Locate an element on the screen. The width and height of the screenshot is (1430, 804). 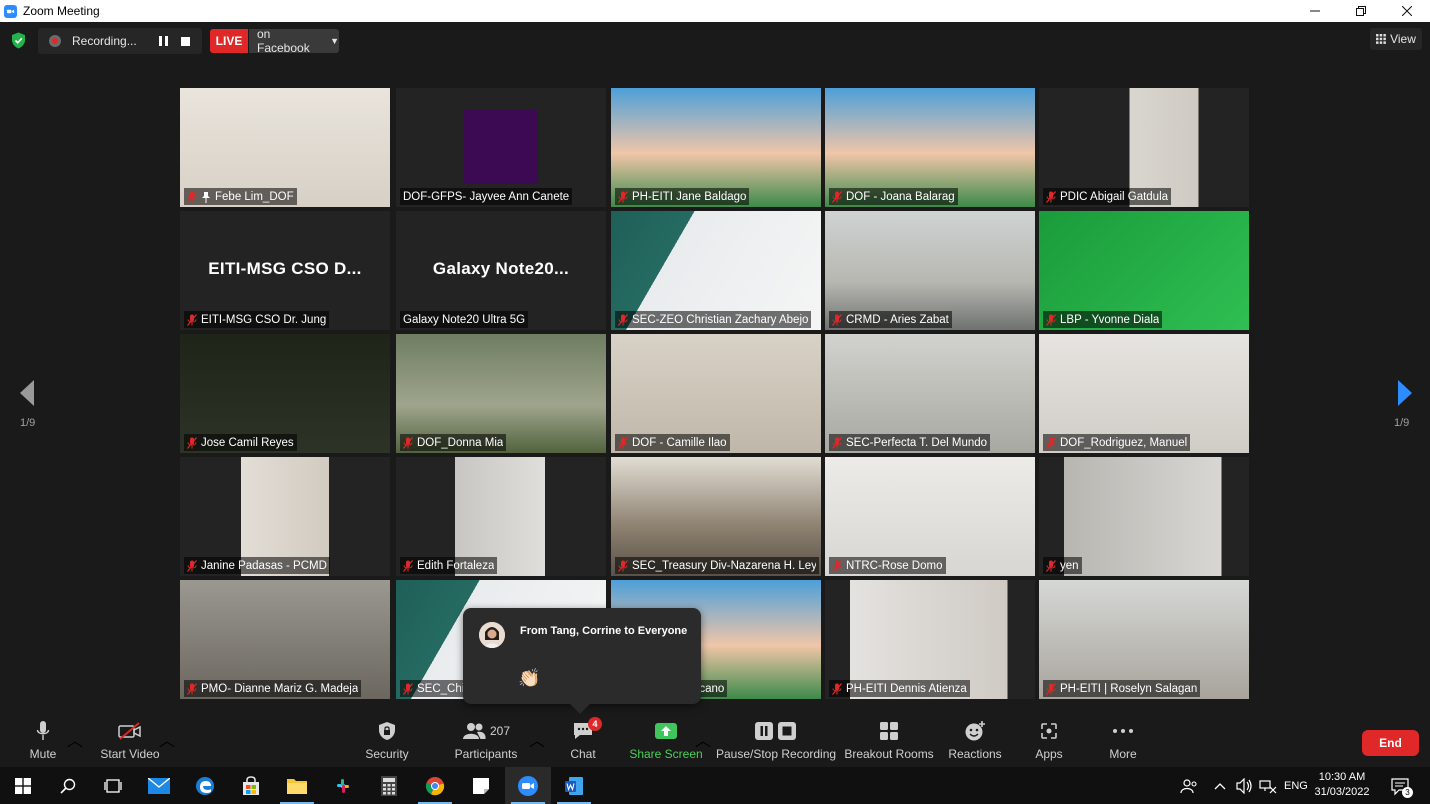
meeting-top-bar: Recording... LIVE on Facebook ▼ View is located at coordinates (715, 42).